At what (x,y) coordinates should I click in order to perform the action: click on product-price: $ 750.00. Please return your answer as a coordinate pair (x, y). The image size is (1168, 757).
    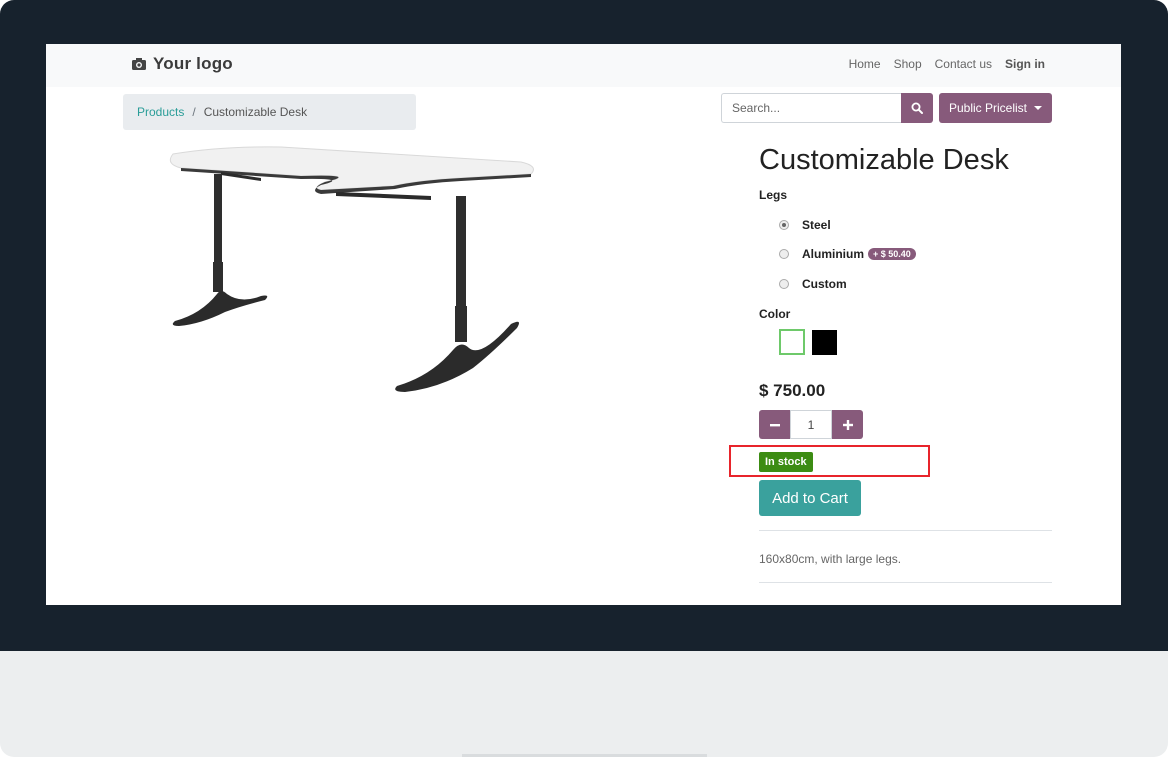
    Looking at the image, I should click on (792, 390).